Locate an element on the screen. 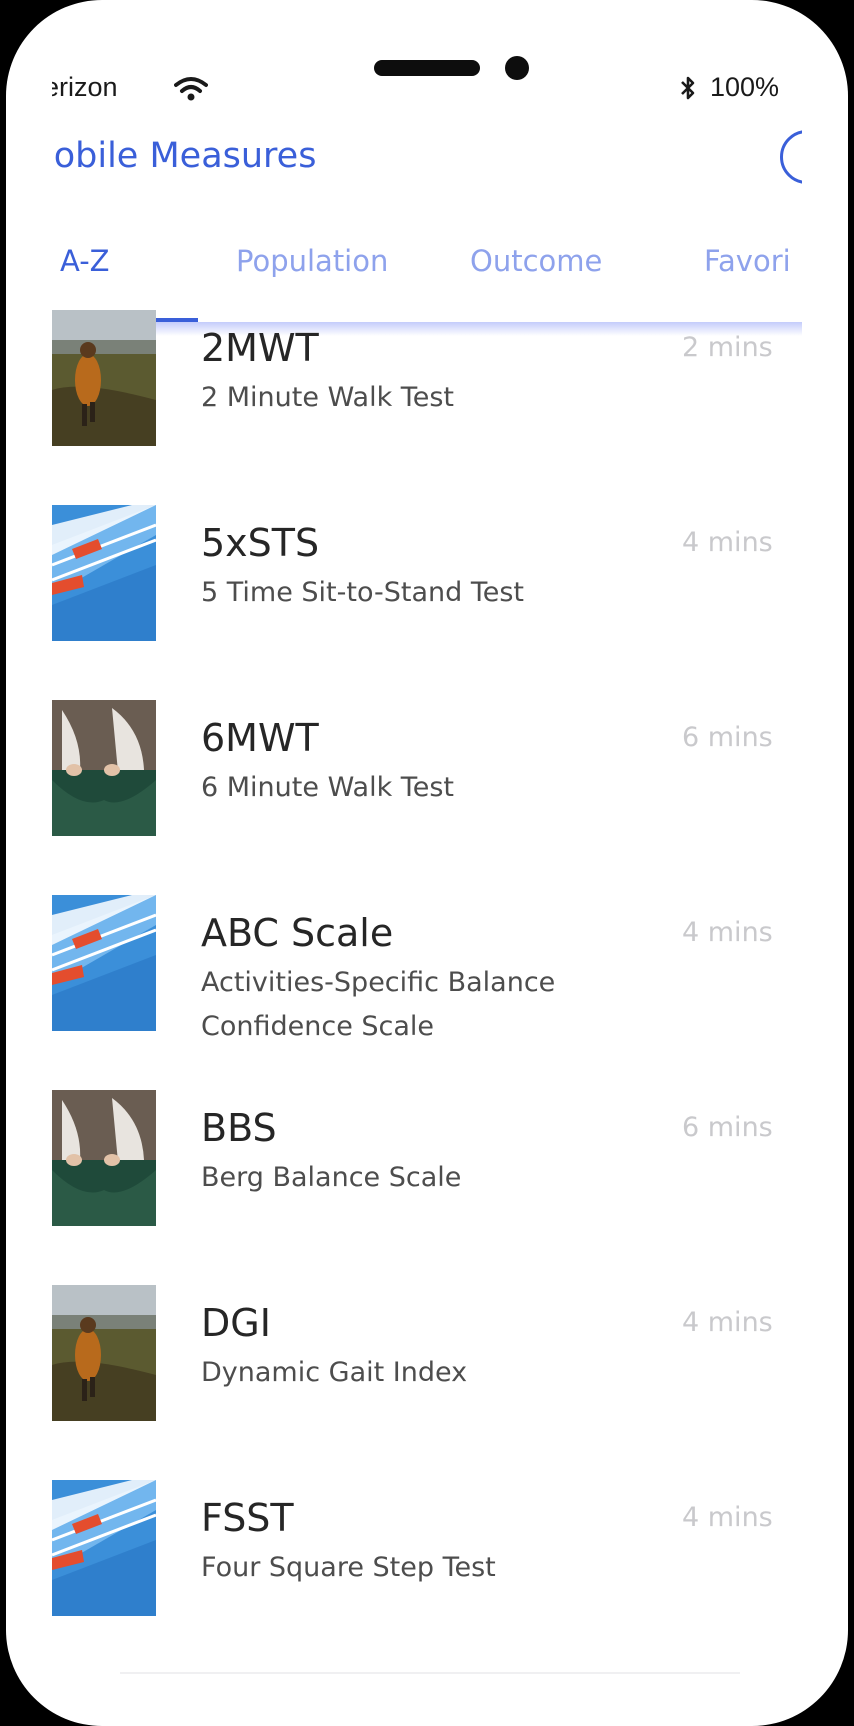 This screenshot has width=854, height=1726. tab-a-z: A-Z is located at coordinates (85, 261).